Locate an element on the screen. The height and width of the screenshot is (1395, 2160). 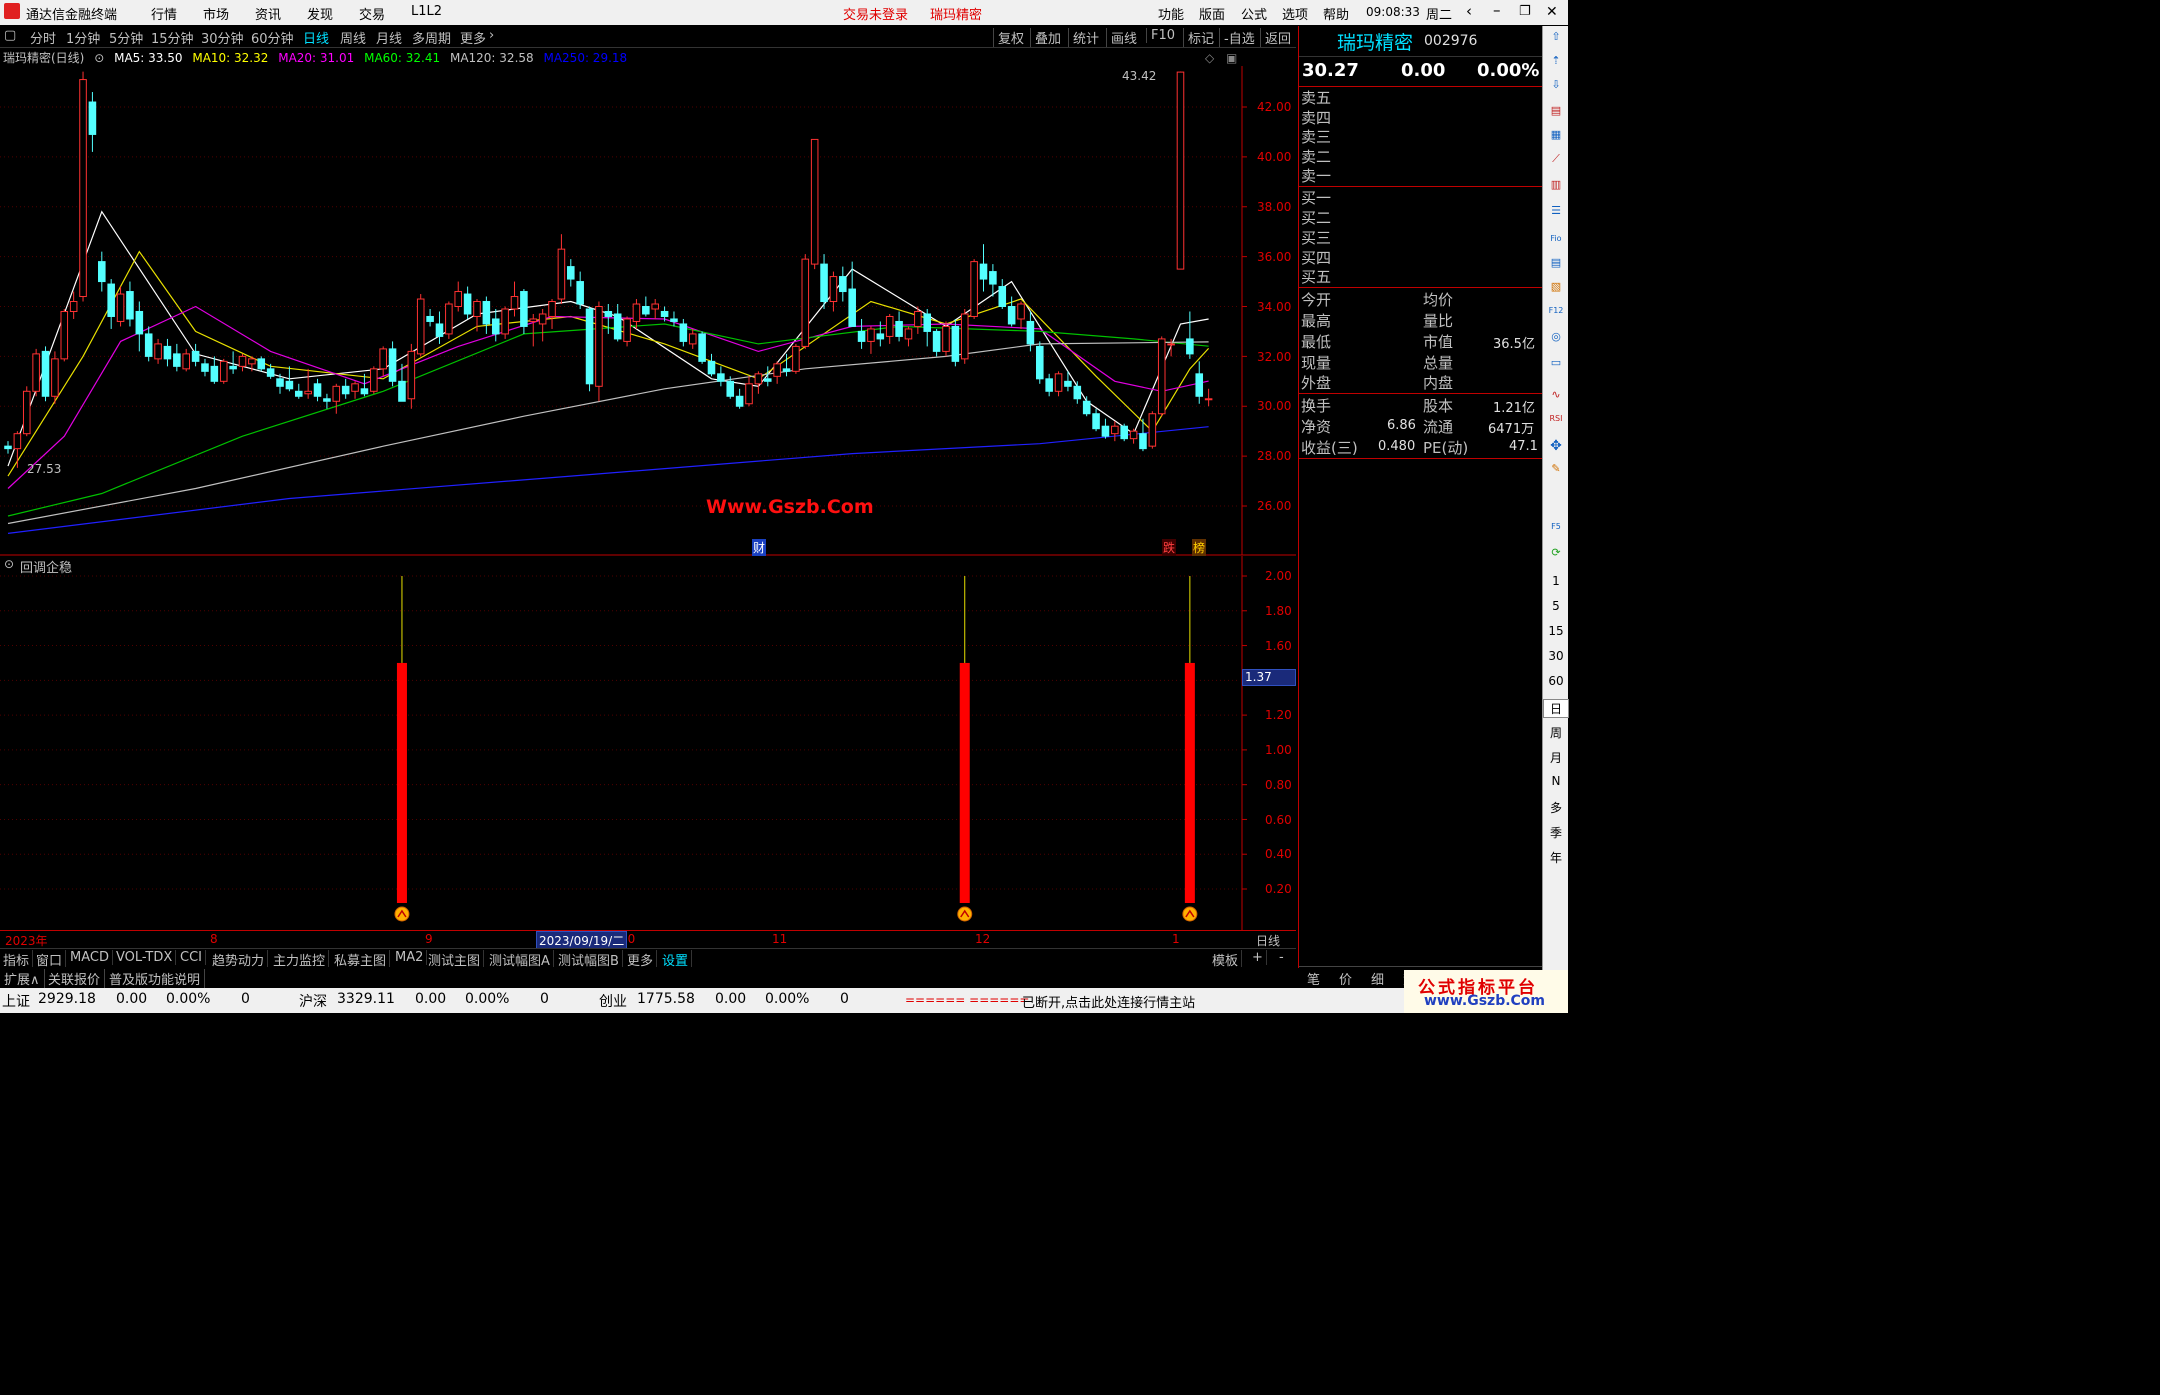
arrow-up-icon: ⇧ is located at coordinates (1556, 39).